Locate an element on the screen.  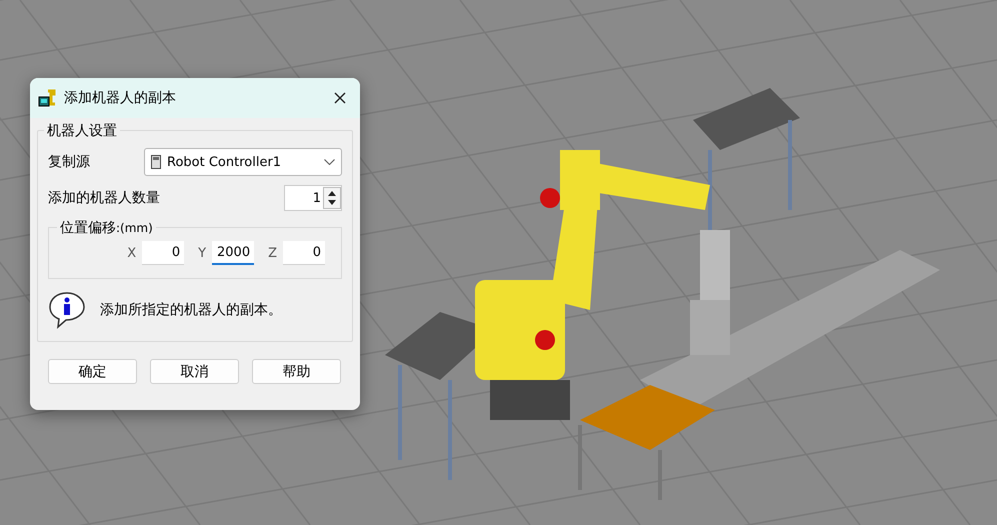
source-dropdown: Robot Controller1 is located at coordinates (243, 162).